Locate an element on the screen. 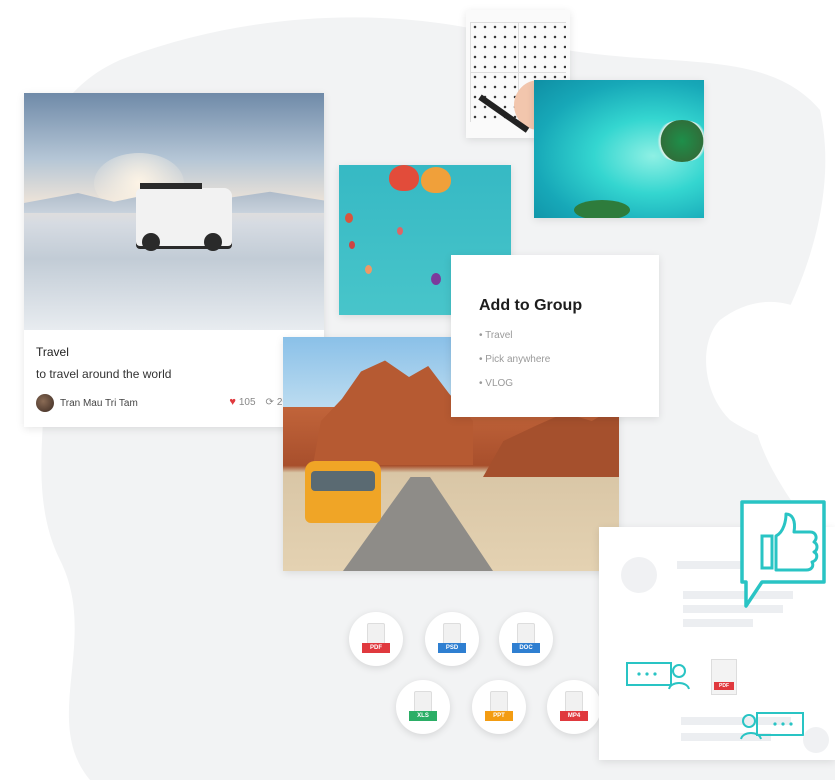 This screenshot has width=835, height=780. group-item-travel: • Travel is located at coordinates (514, 339).